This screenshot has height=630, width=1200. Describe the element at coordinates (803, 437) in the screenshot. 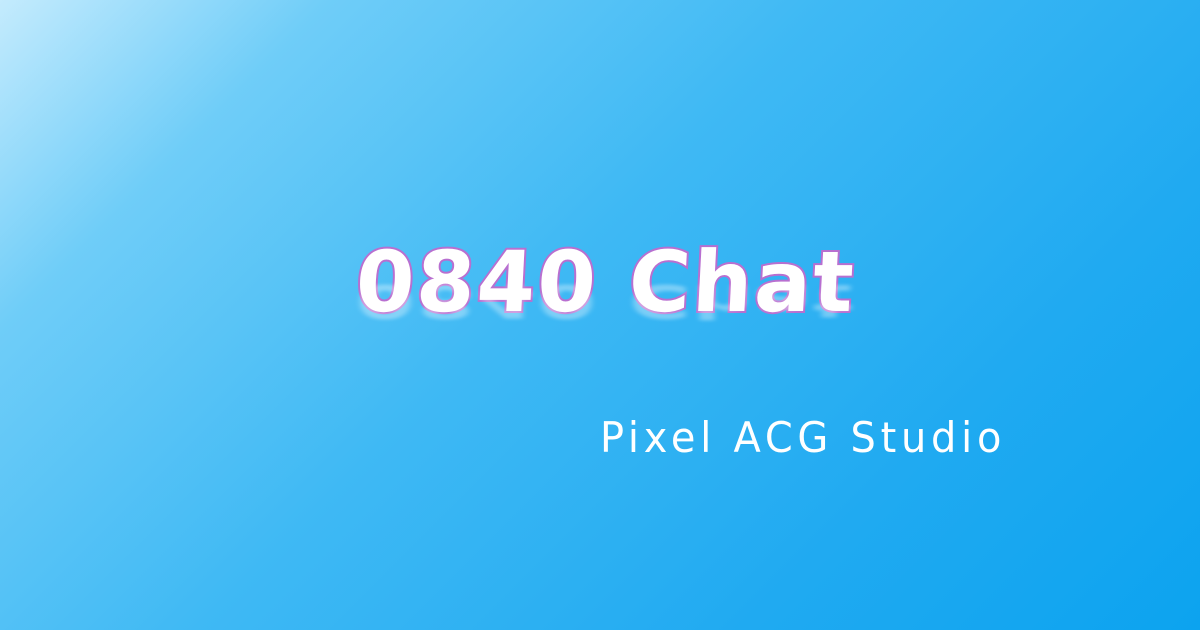

I see `studio-name: Pixel ACG Studio` at that location.